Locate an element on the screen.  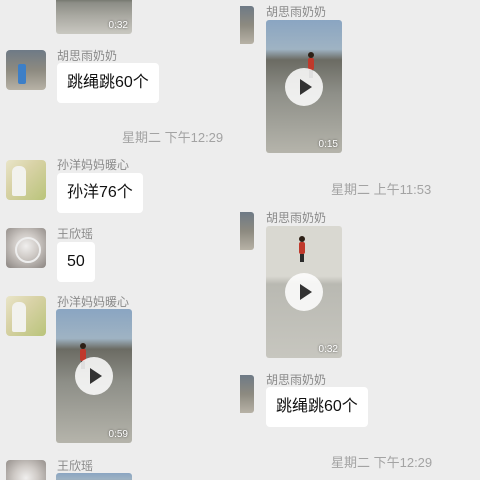
child-figure is located at coordinates (302, 249).